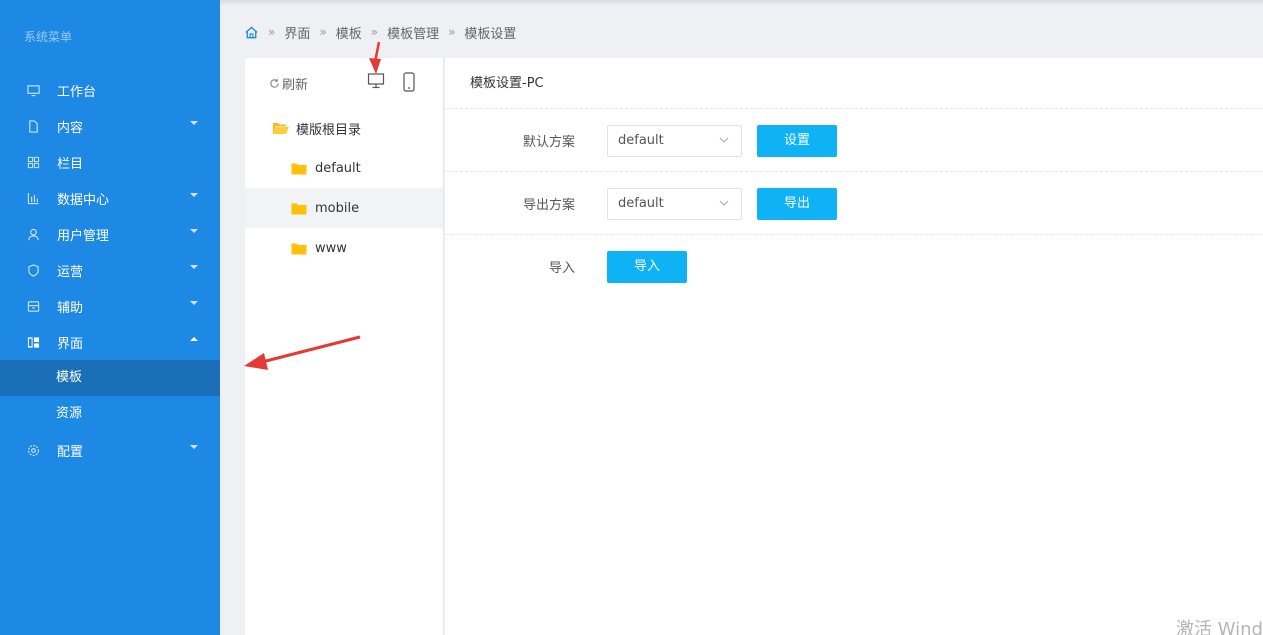 The width and height of the screenshot is (1263, 635). I want to click on sidebar-item-auxiliary: 辅助, so click(110, 306).